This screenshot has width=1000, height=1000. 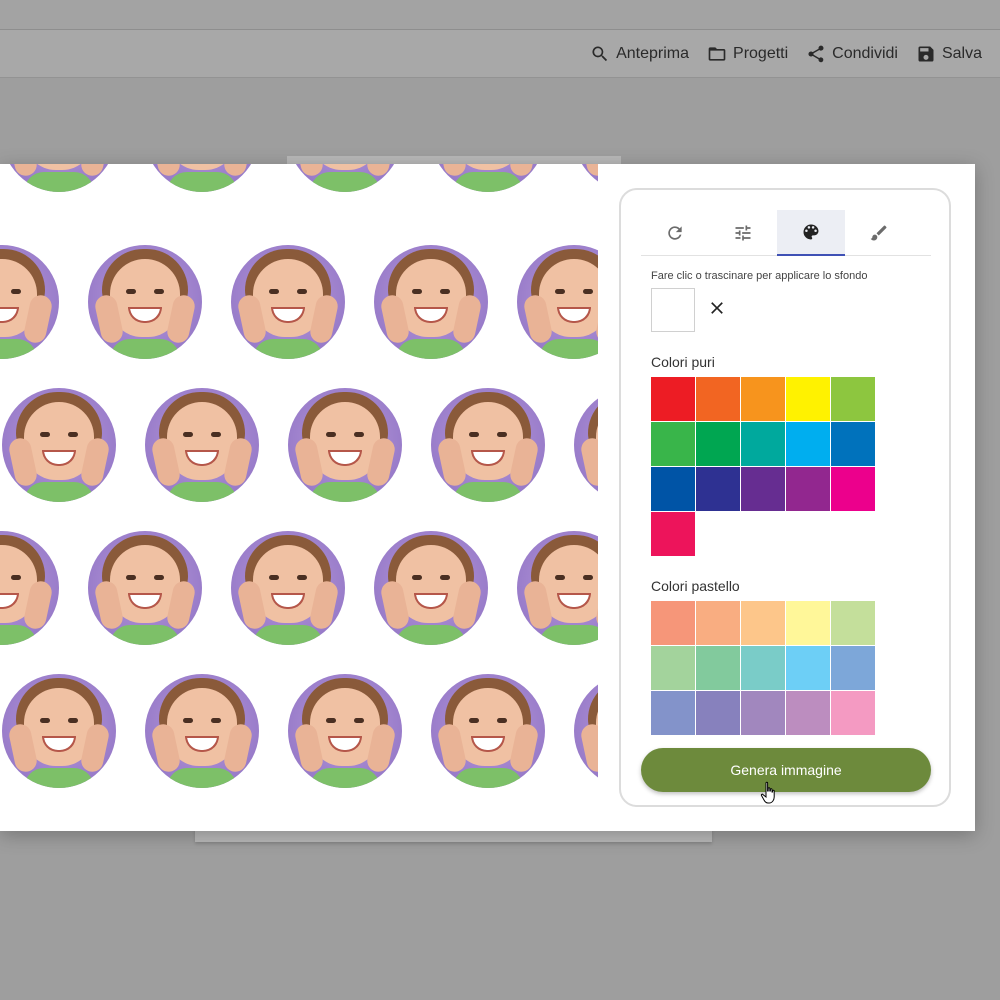 I want to click on palette-icon, so click(x=811, y=232).